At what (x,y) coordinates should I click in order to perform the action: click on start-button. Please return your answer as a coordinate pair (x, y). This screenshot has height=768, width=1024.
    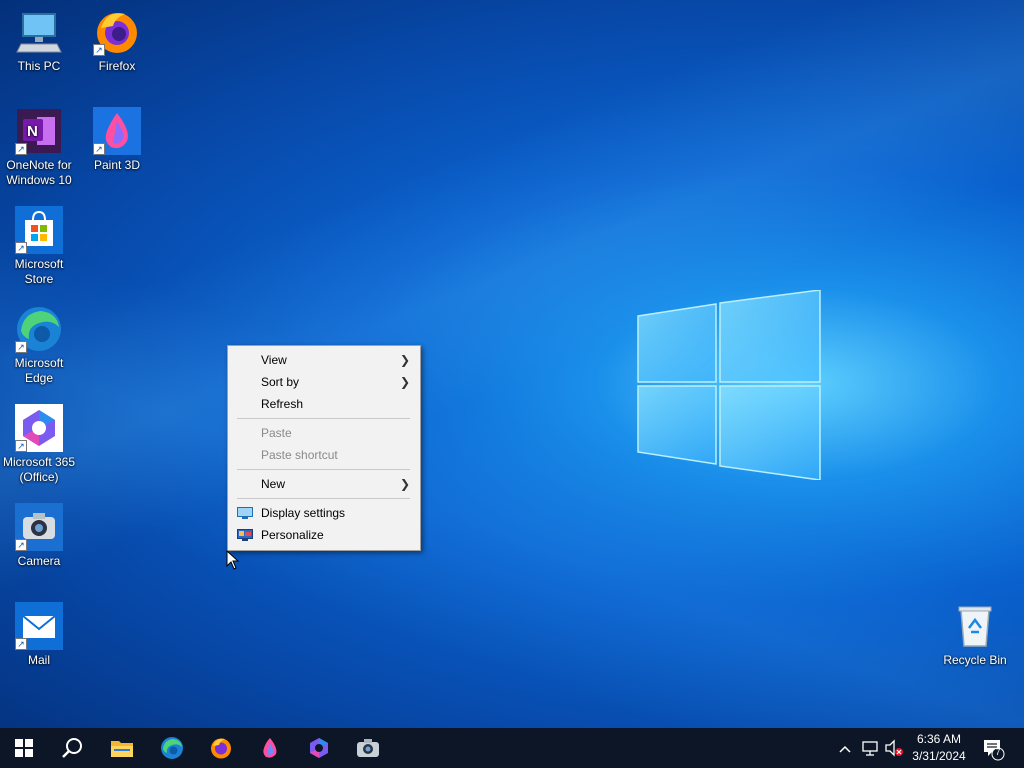
    Looking at the image, I should click on (24, 748).